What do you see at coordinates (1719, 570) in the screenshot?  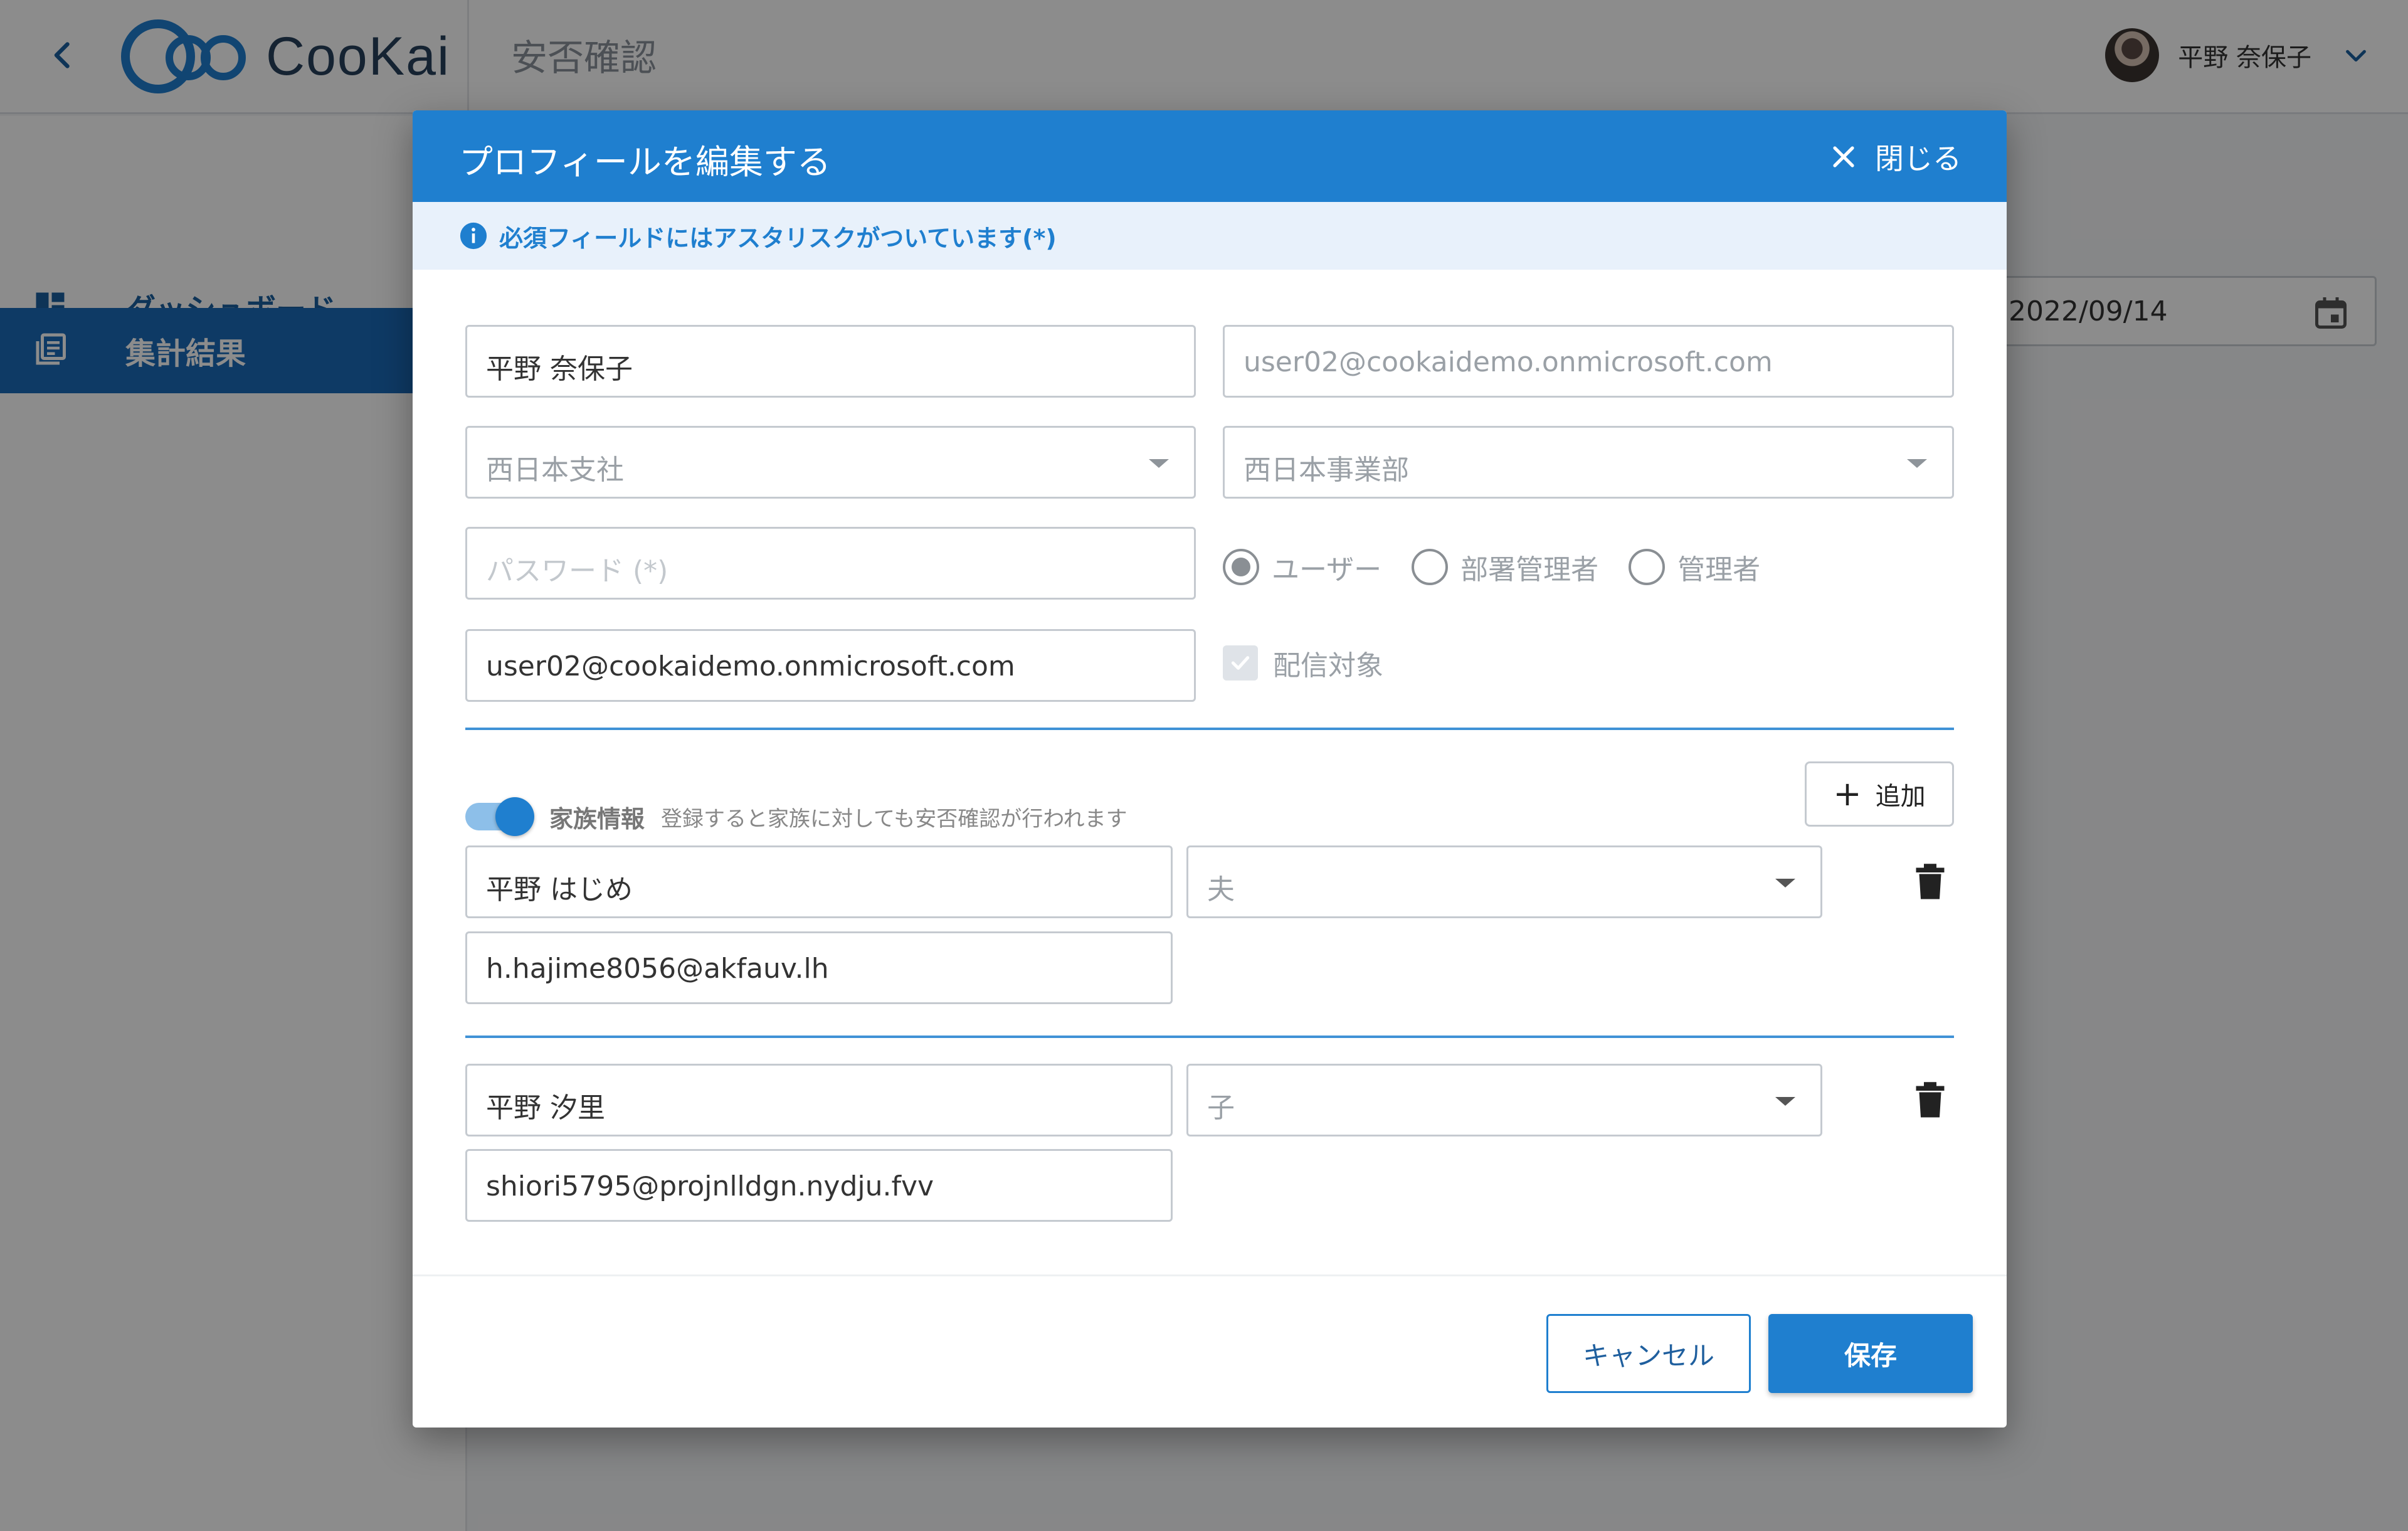 I see `role-label: 管理者` at bounding box center [1719, 570].